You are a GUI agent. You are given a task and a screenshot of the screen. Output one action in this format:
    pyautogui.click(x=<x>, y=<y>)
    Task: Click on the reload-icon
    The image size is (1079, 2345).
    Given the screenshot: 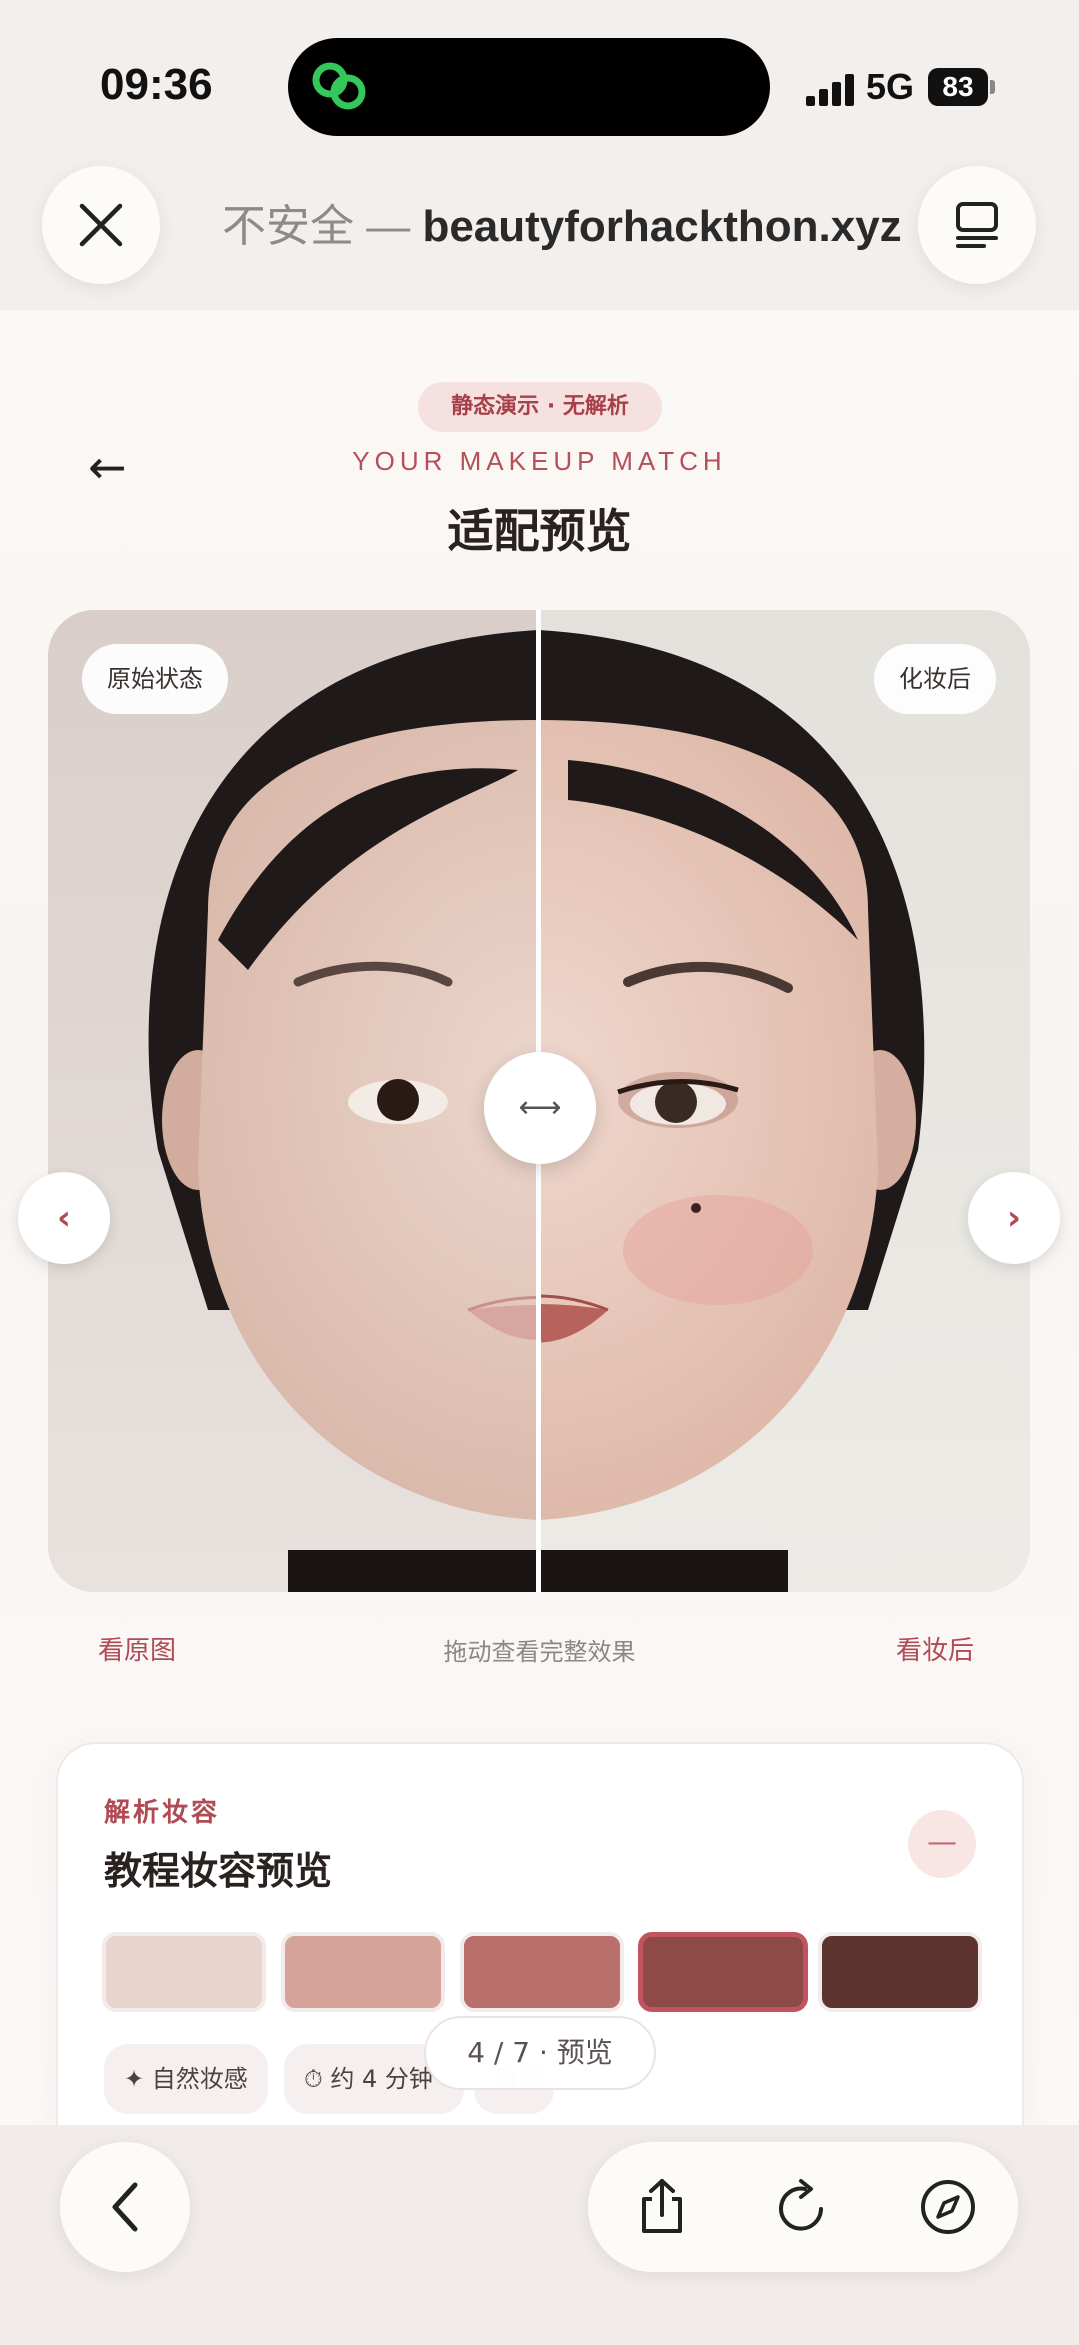 What is the action you would take?
    pyautogui.click(x=803, y=2207)
    